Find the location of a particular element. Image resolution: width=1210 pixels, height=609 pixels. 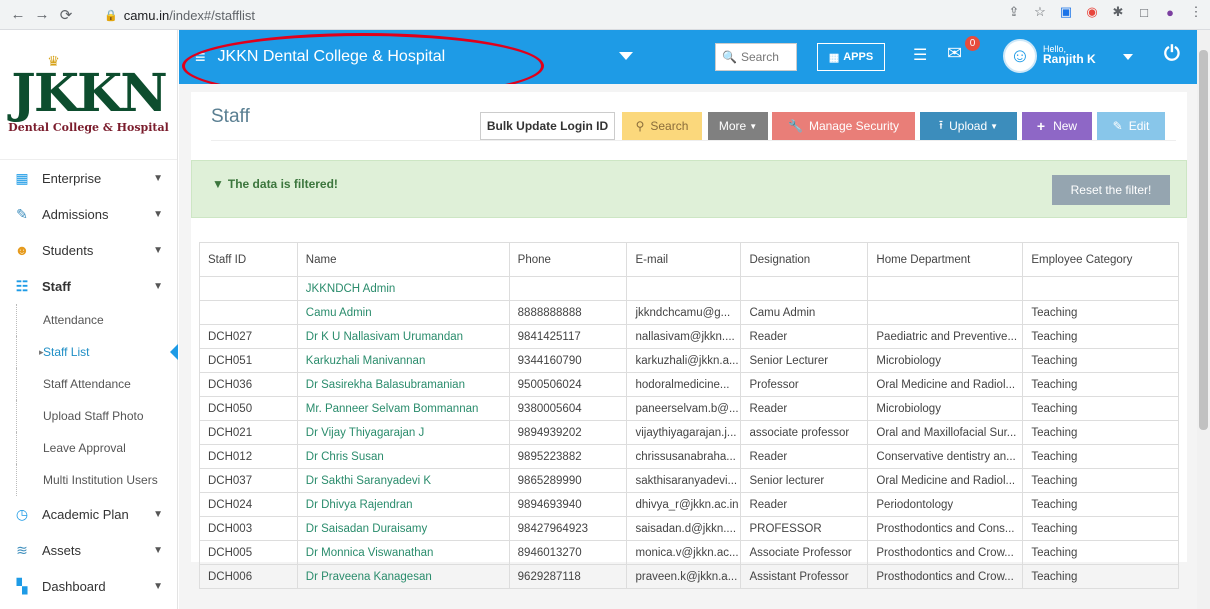

sidebar-item-admissions: ✎ Admissions ▼ is located at coordinates (88, 214).